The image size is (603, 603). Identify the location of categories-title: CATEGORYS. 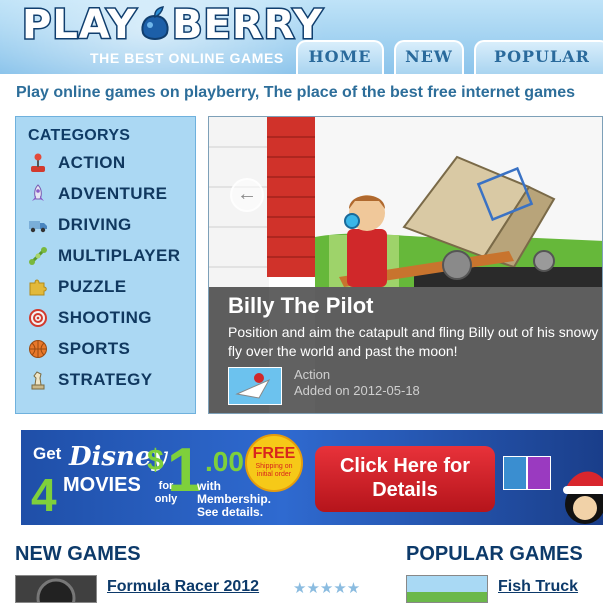
(79, 135).